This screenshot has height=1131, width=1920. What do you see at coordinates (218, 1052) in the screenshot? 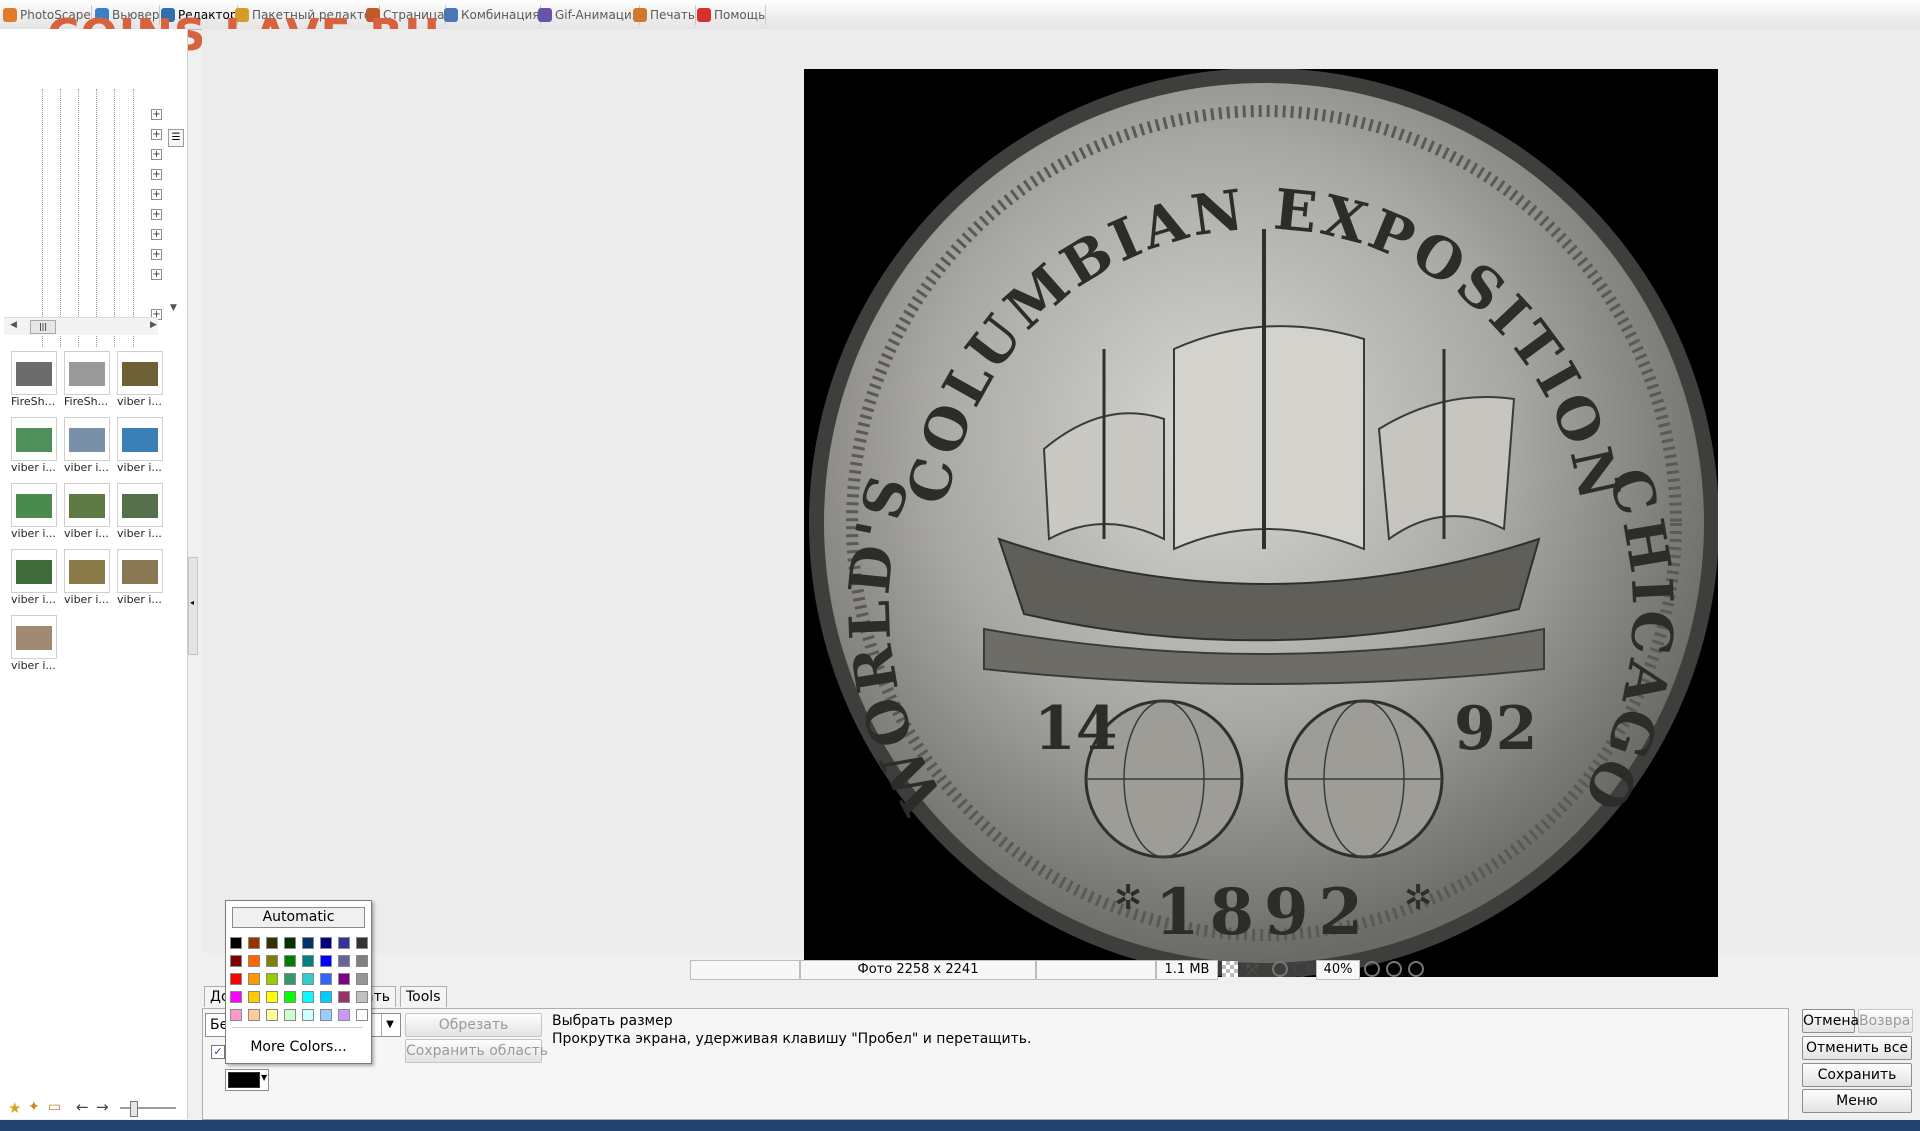
I see `crop-checkbox: ✓` at bounding box center [218, 1052].